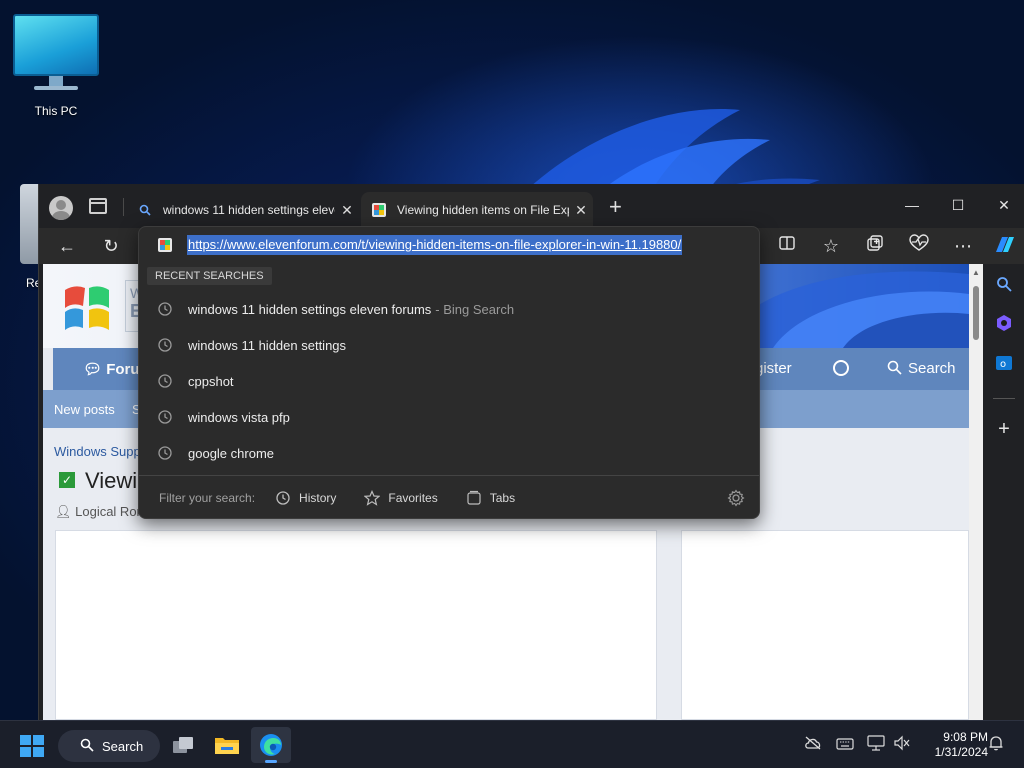 This screenshot has height=768, width=1024. I want to click on chat-icon: 💬︎, so click(95, 369).